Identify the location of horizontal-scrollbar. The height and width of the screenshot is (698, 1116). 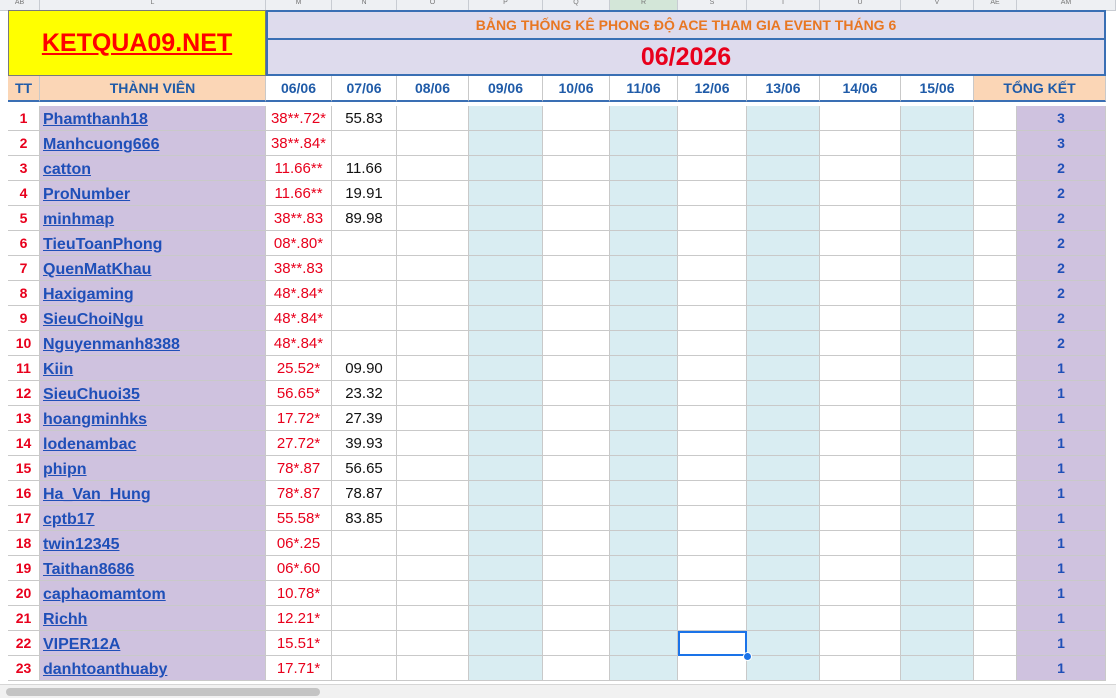
(558, 691).